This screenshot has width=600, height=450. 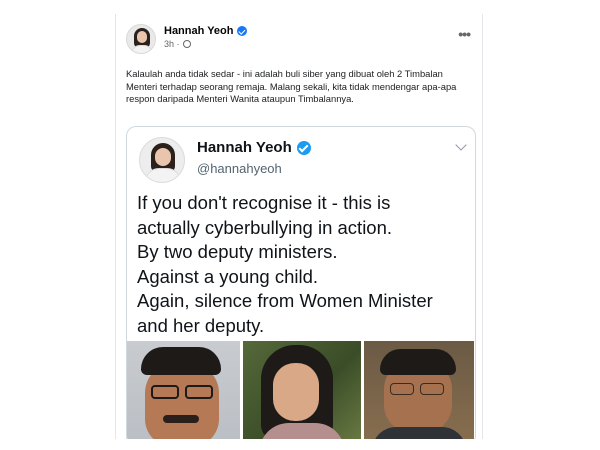 I want to click on post-timestamp: 3h, so click(x=169, y=44).